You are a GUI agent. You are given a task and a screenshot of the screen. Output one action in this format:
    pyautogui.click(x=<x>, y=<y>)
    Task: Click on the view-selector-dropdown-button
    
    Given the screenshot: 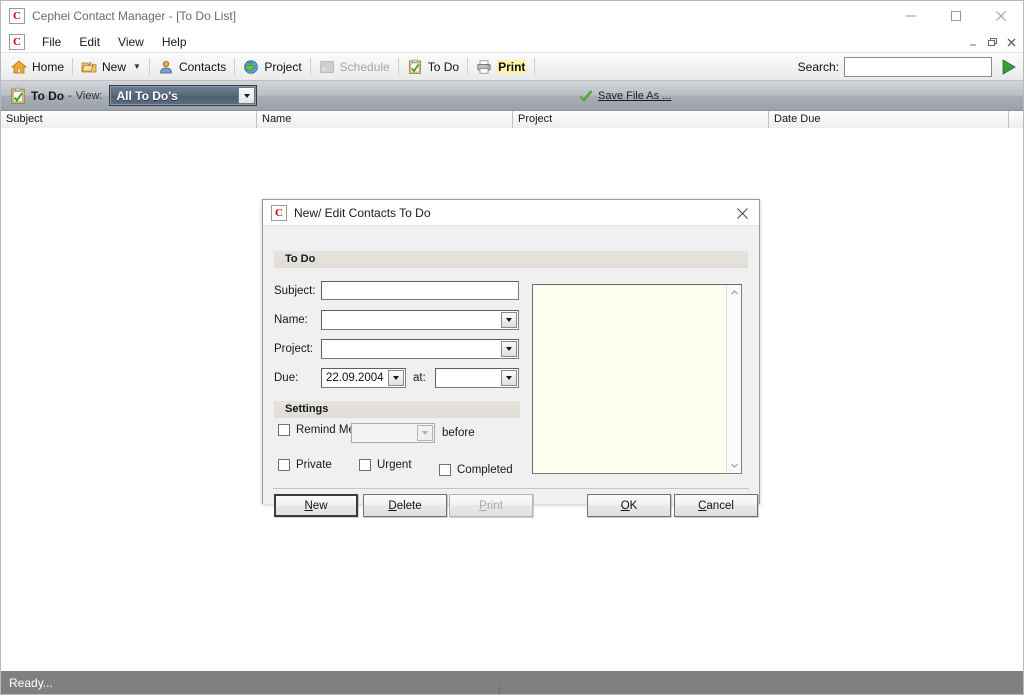 What is the action you would take?
    pyautogui.click(x=247, y=95)
    